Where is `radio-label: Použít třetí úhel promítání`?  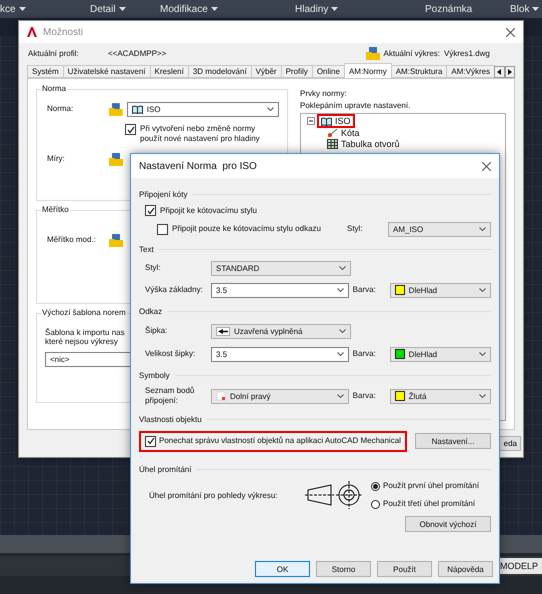 radio-label: Použít třetí úhel promítání is located at coordinates (429, 504).